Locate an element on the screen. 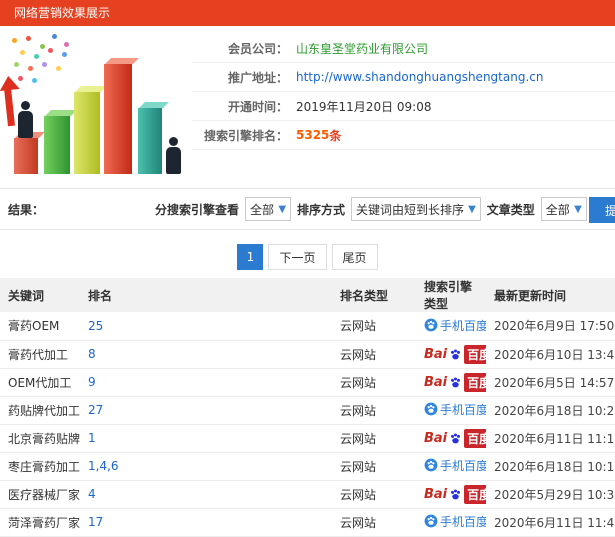 The height and width of the screenshot is (537, 615). company-name-link: 山东皇圣堂药业有限公司 is located at coordinates (362, 48).